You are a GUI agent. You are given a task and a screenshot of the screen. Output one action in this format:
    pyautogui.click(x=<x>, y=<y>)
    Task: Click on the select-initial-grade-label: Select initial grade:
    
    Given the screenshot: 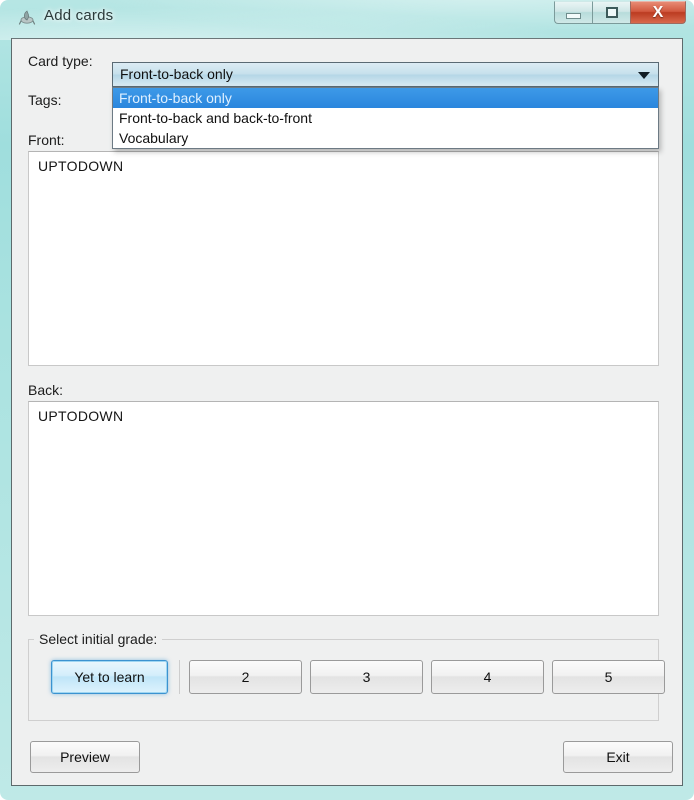 What is the action you would take?
    pyautogui.click(x=98, y=639)
    